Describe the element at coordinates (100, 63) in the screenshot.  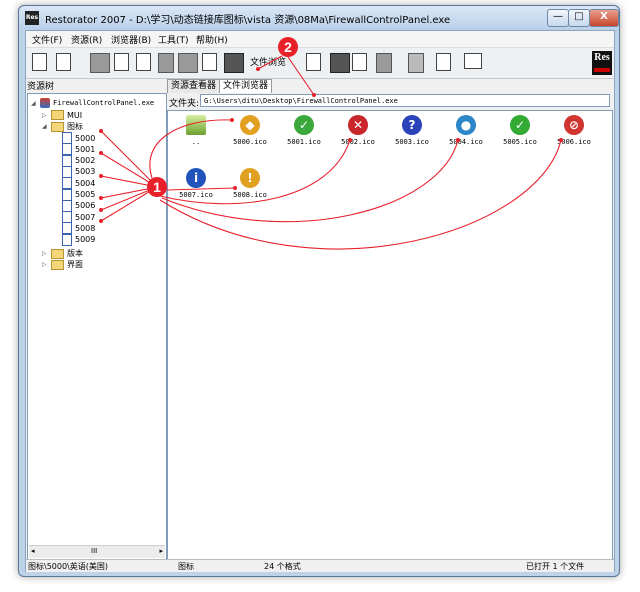
I see `save-icon` at that location.